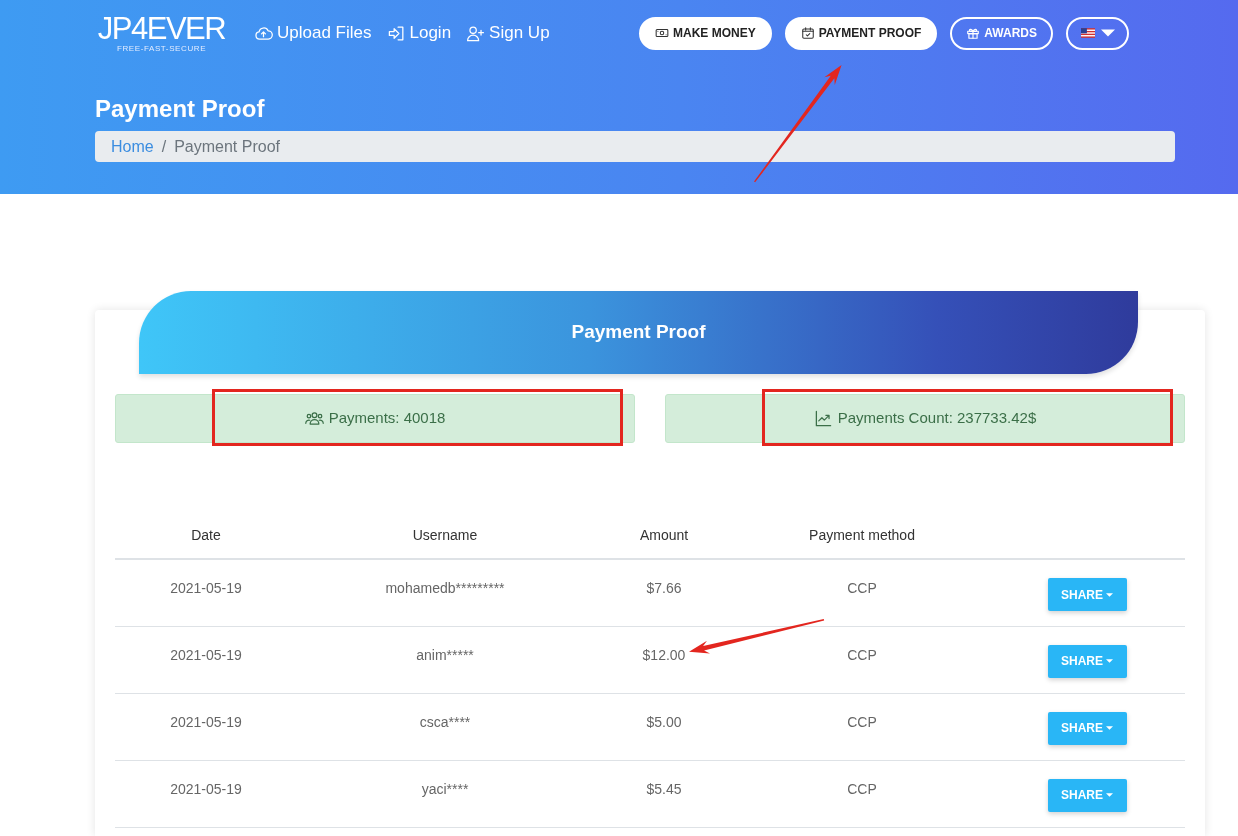  What do you see at coordinates (937, 418) in the screenshot?
I see `stat-text: Payments Count: 237733.42$` at bounding box center [937, 418].